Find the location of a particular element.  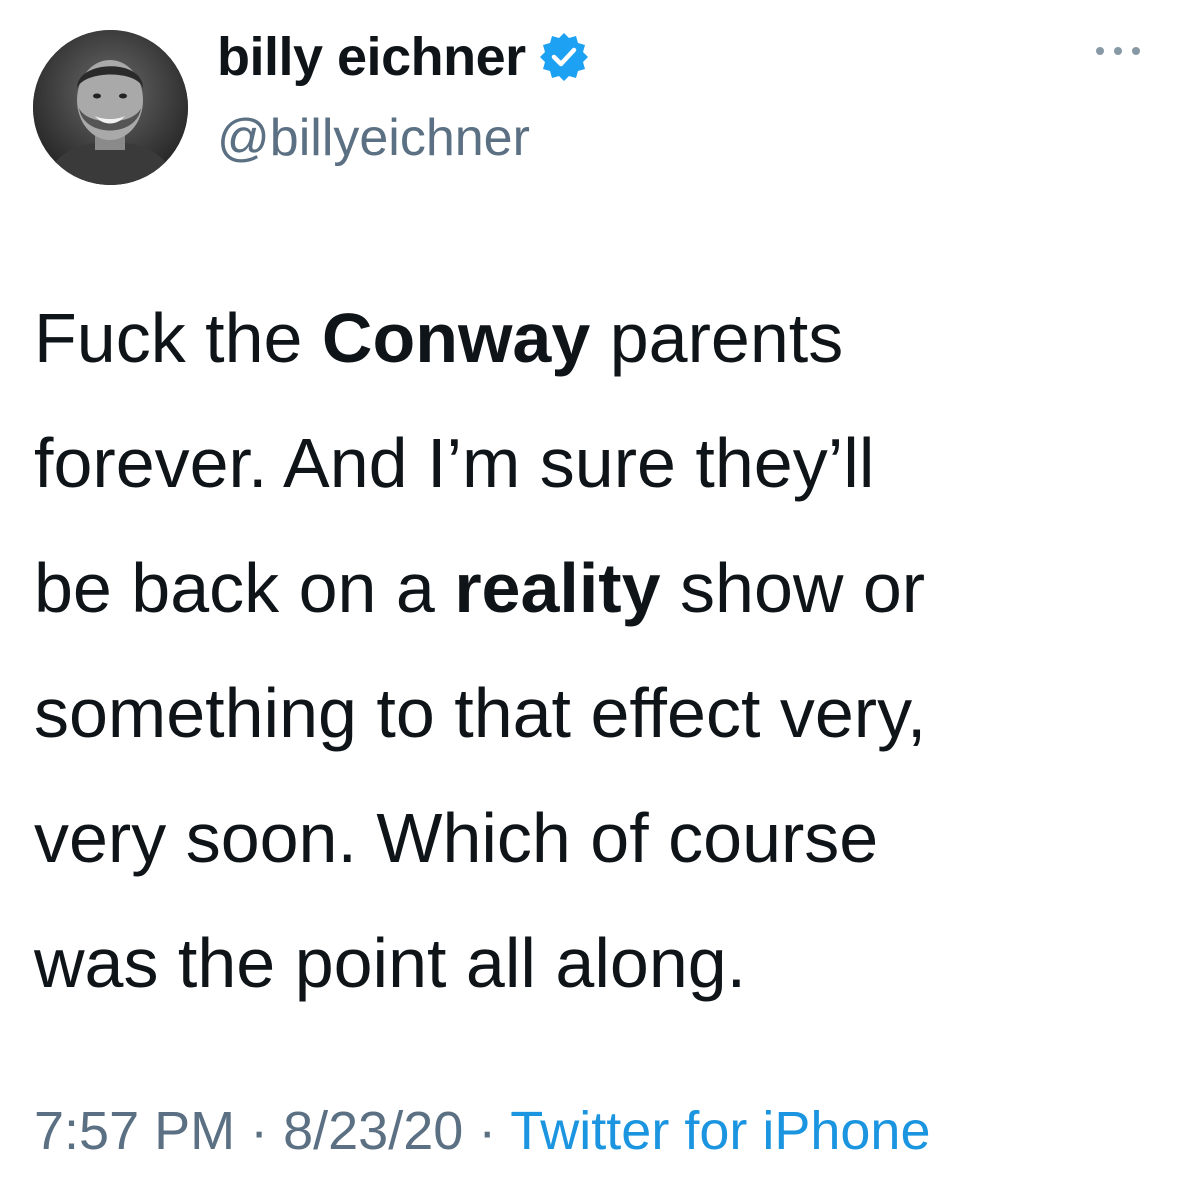

tweet-line: was the point all along. is located at coordinates (390, 963).